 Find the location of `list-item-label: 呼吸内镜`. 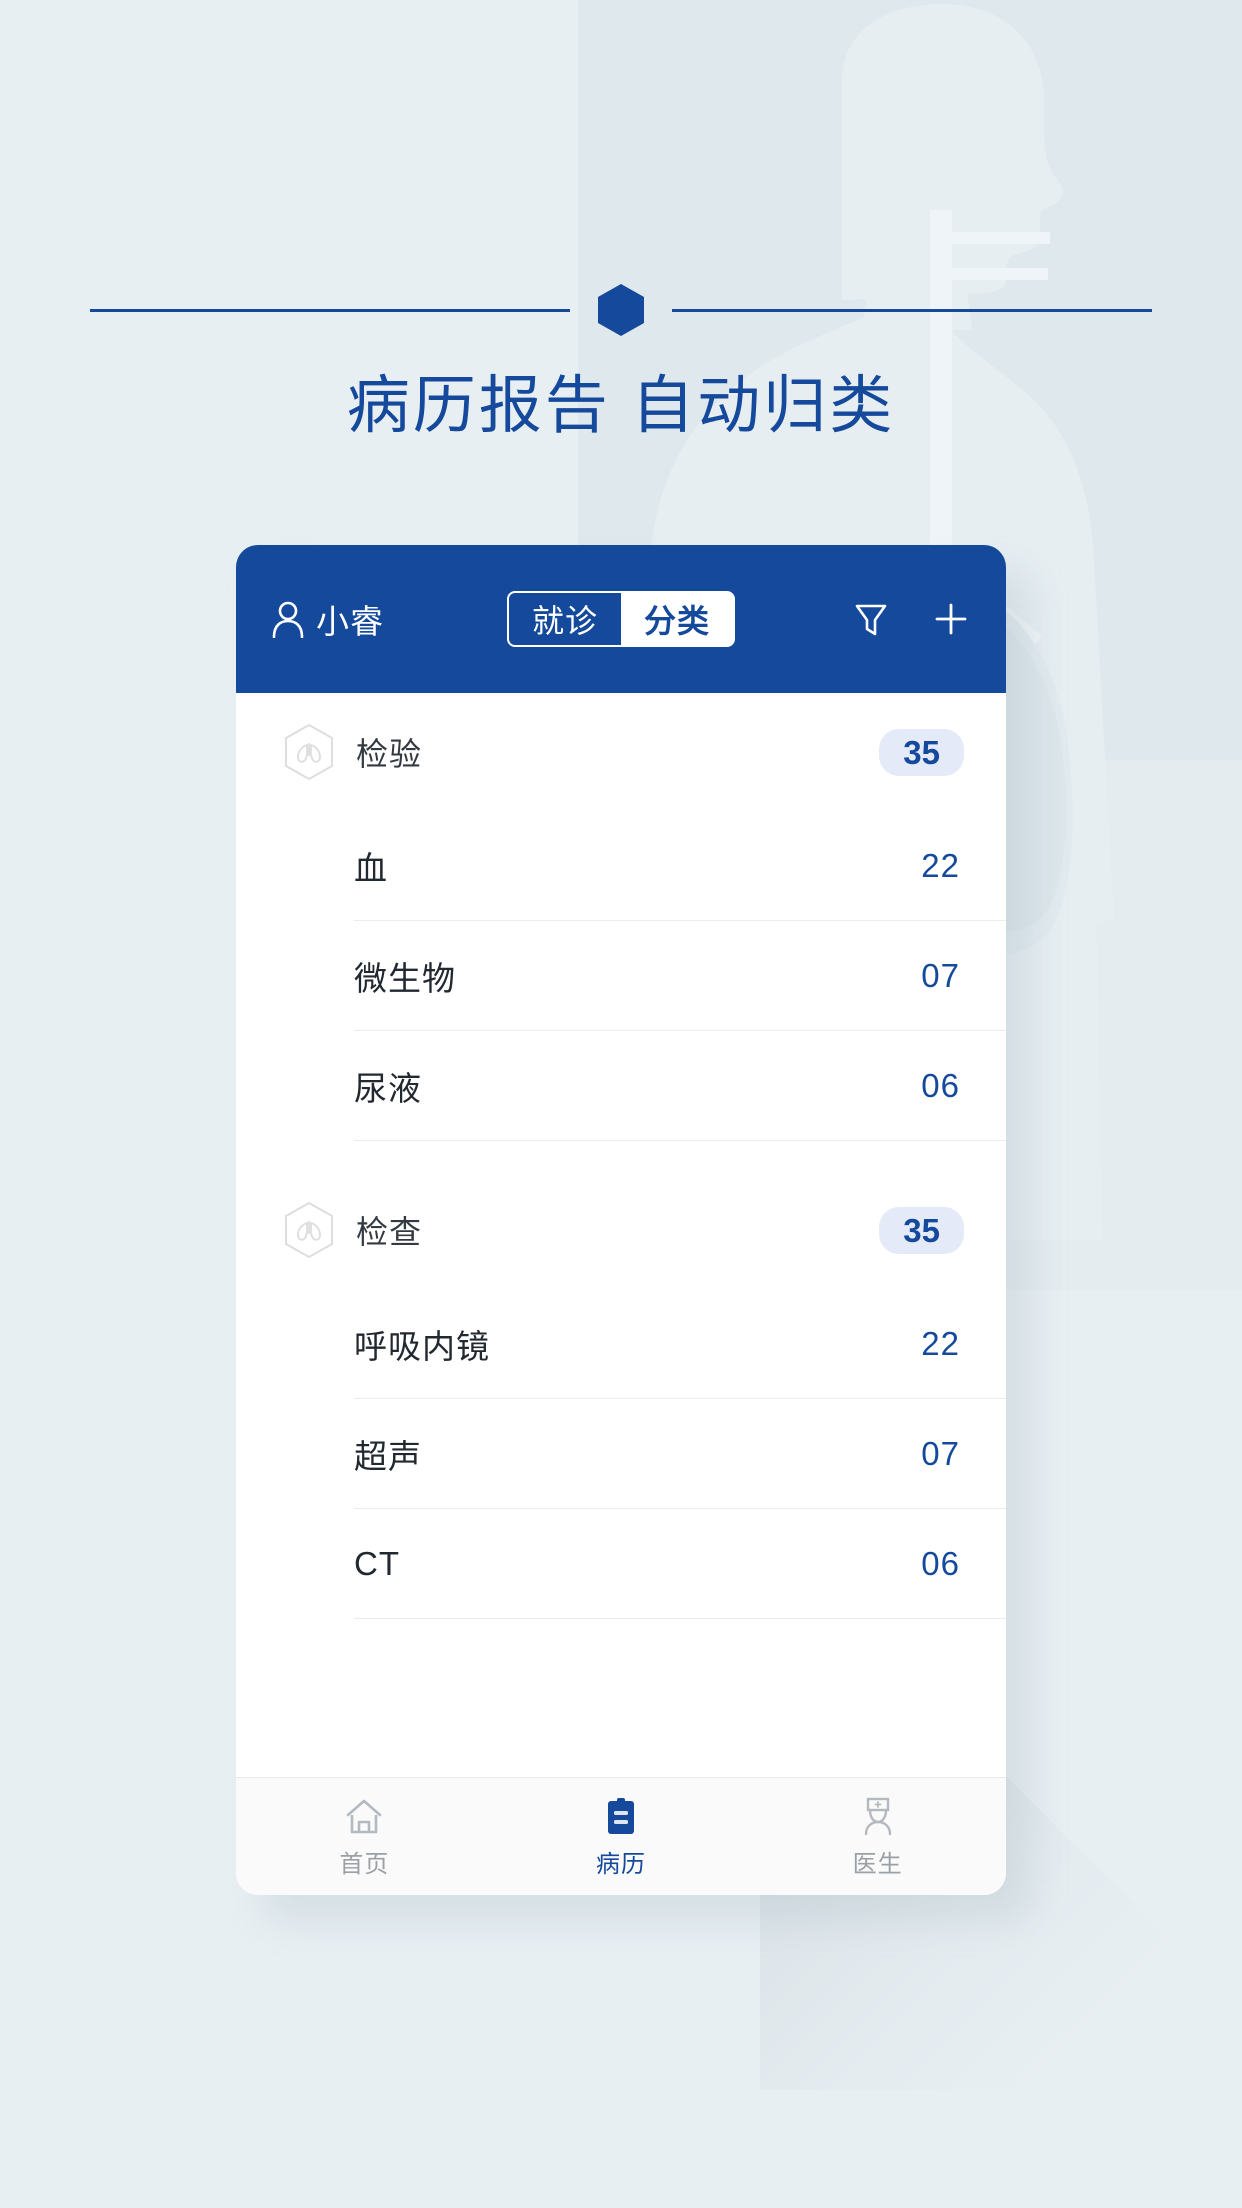

list-item-label: 呼吸内镜 is located at coordinates (422, 1346).